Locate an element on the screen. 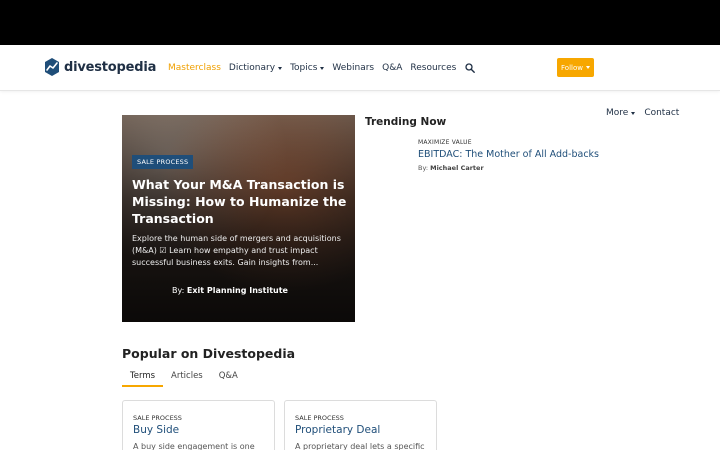  trending-article-link: EBITDAC: The Mother of All Add-backs is located at coordinates (528, 154).